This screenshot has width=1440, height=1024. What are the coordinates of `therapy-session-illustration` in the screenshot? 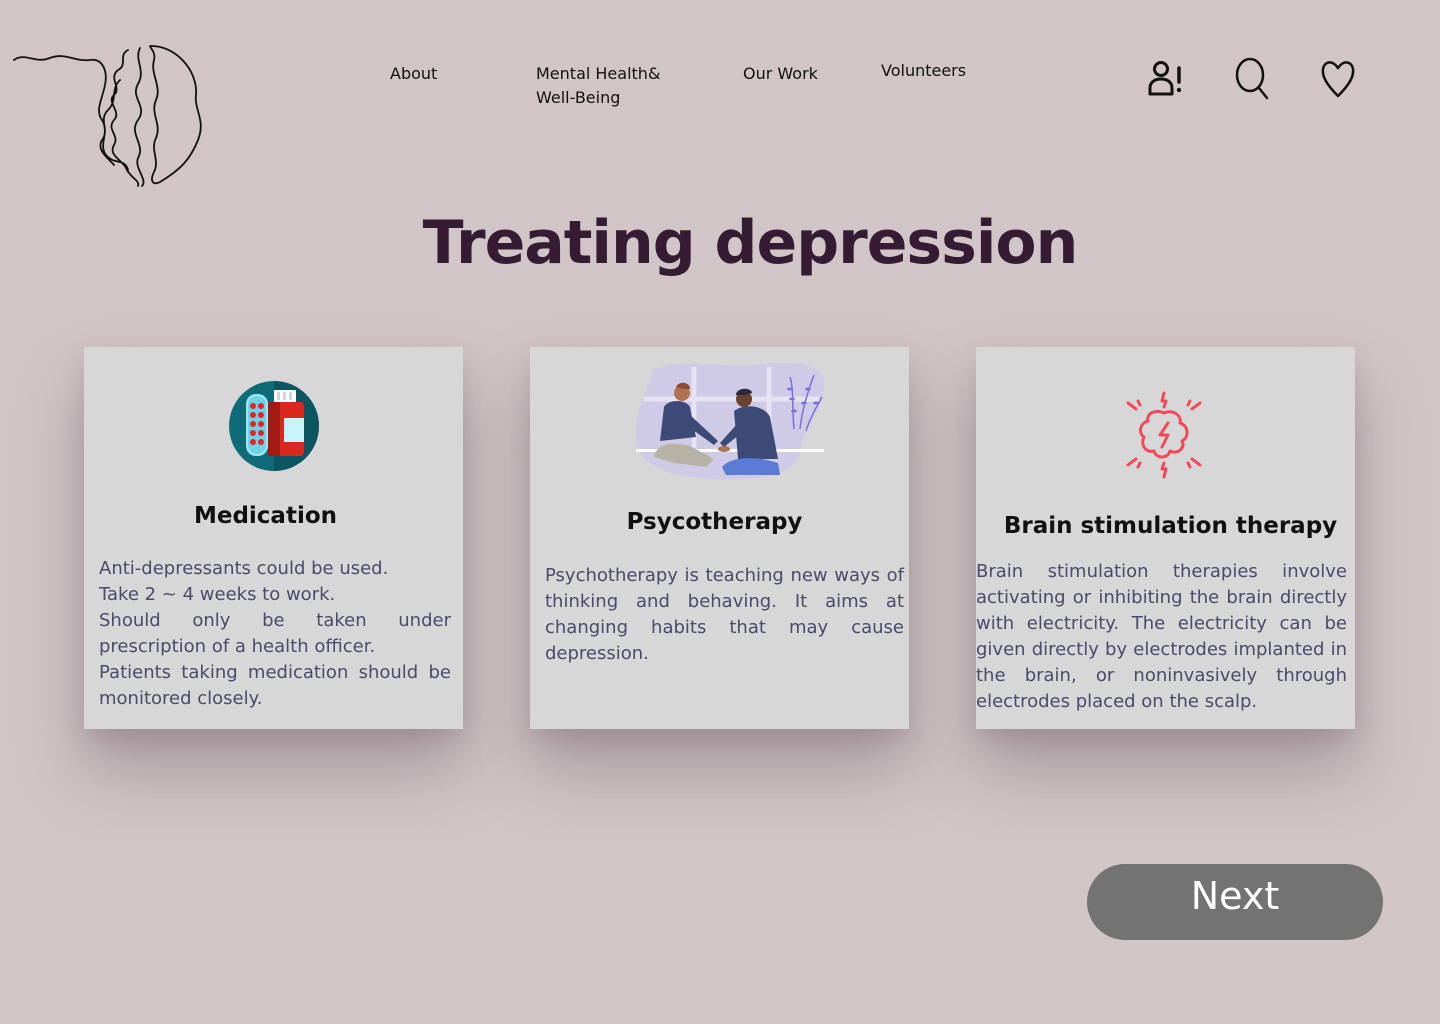 It's located at (730, 421).